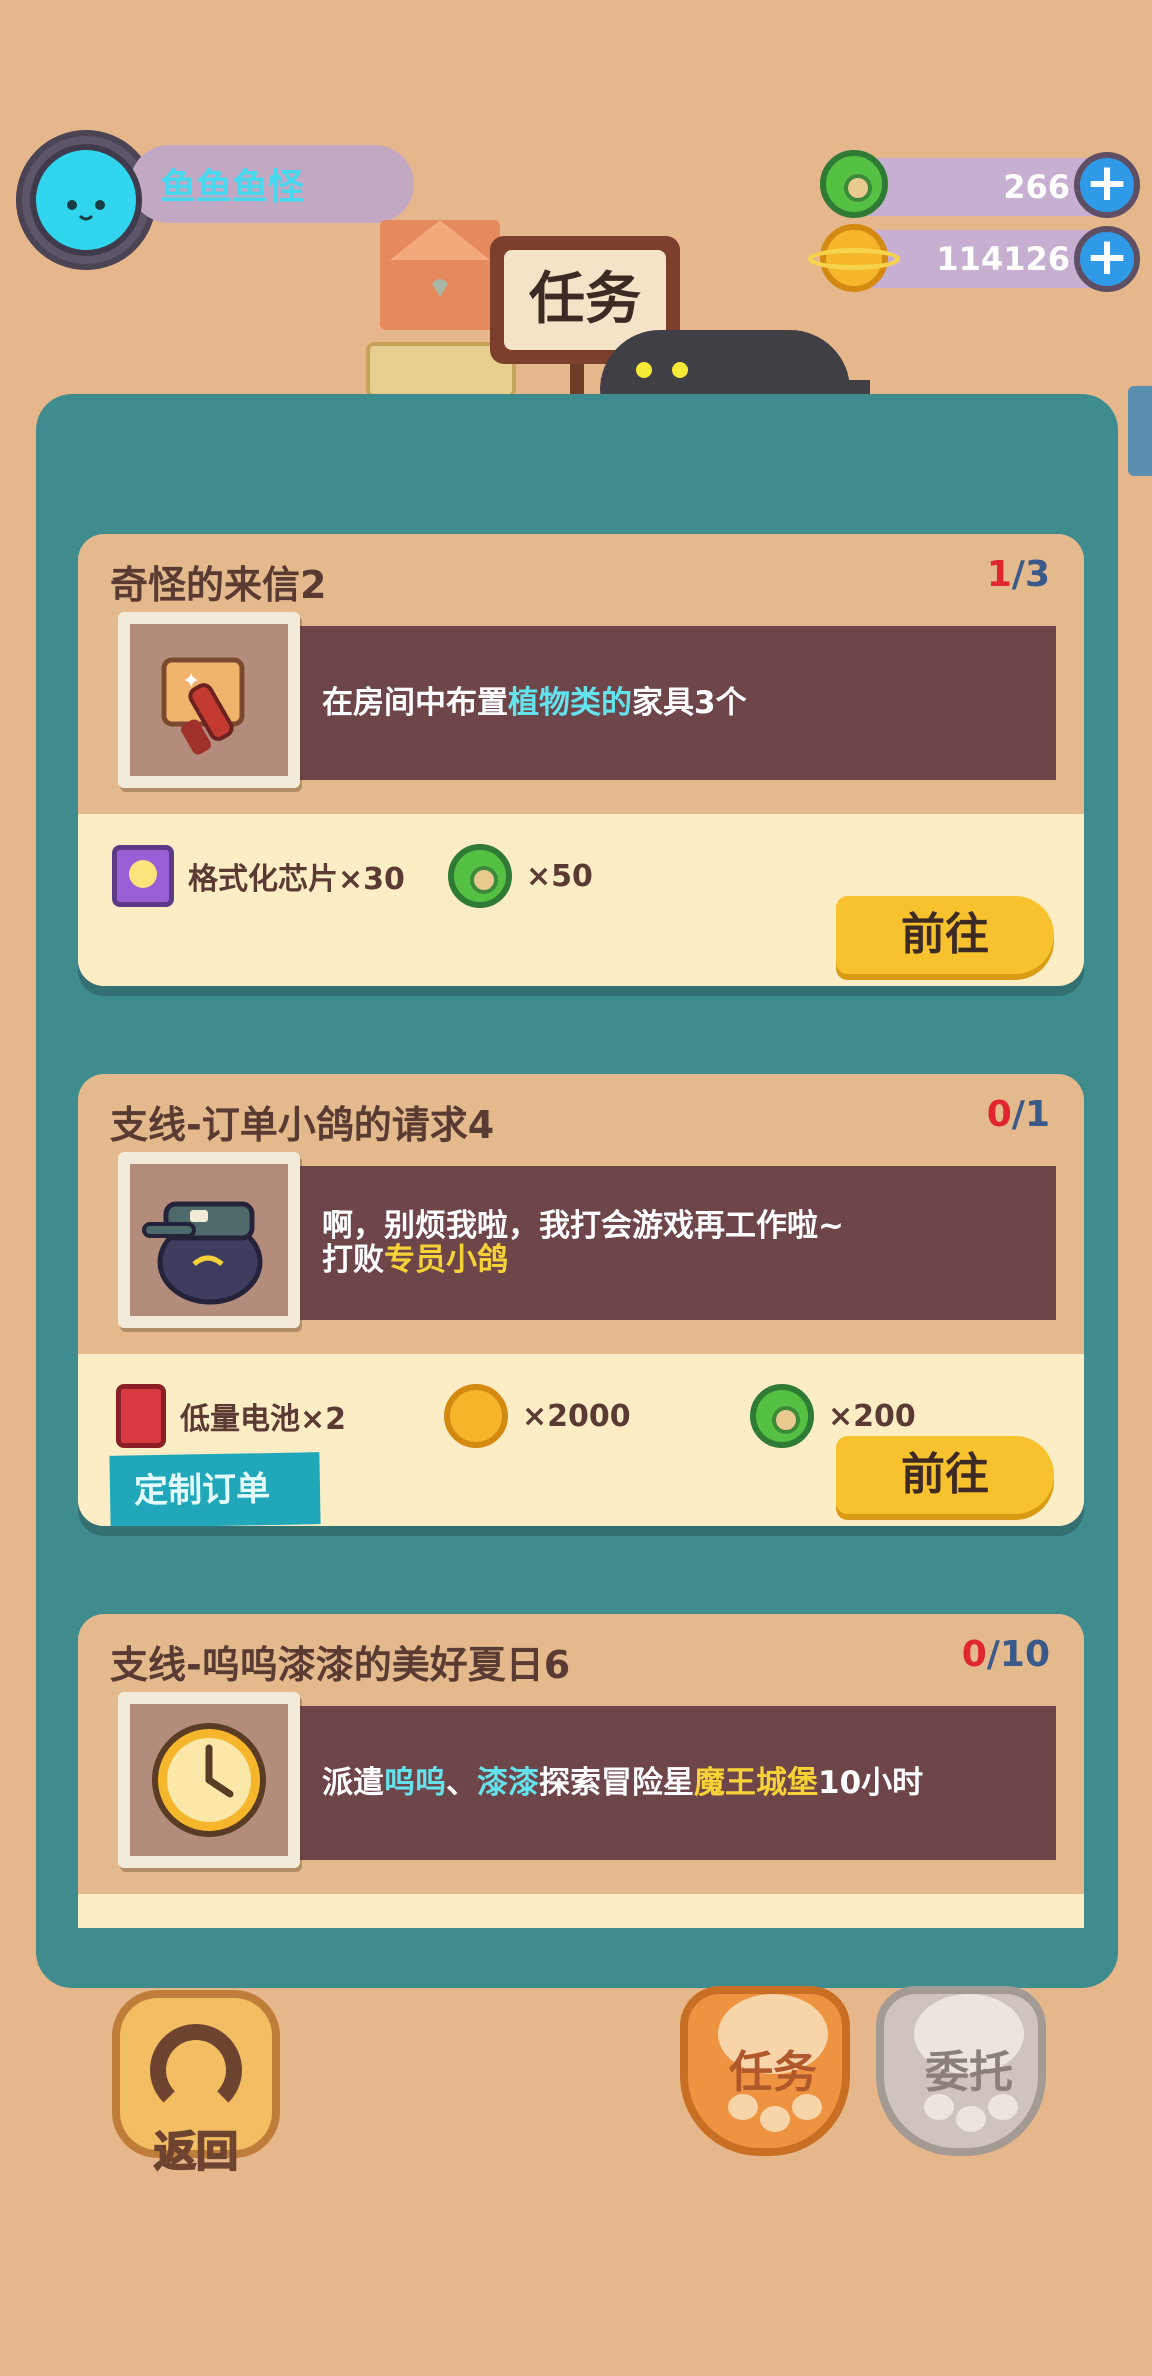 The height and width of the screenshot is (2376, 1152). What do you see at coordinates (854, 259) in the screenshot?
I see `planet-ring-icon` at bounding box center [854, 259].